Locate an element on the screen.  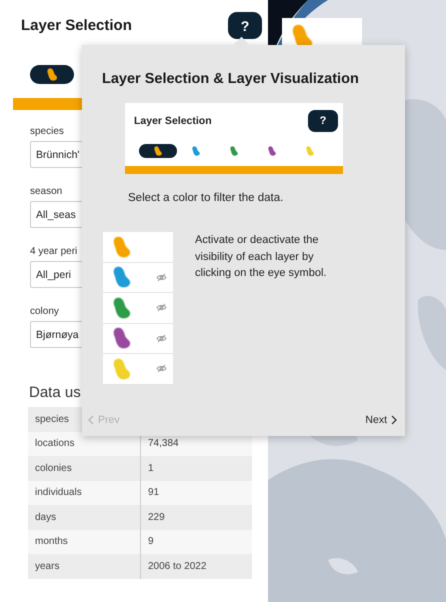
field-label: 4 year peri is located at coordinates (54, 251).